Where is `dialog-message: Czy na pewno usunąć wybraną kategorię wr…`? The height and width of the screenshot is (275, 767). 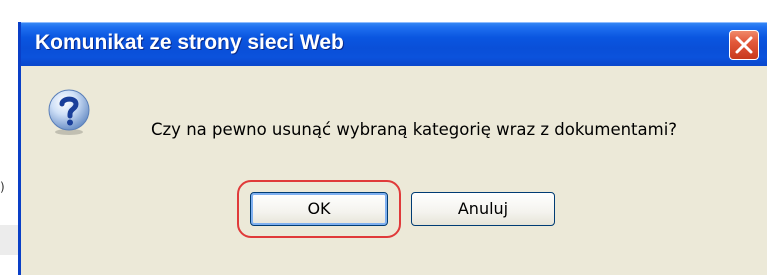
dialog-message: Czy na pewno usunąć wybraną kategorię wr… is located at coordinates (414, 129).